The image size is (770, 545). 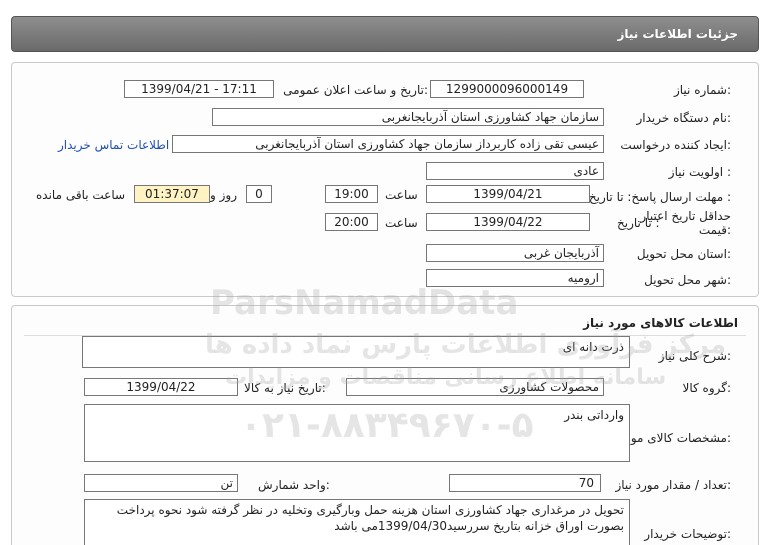 I want to click on province-field: آذربایجان غربی, so click(x=515, y=253).